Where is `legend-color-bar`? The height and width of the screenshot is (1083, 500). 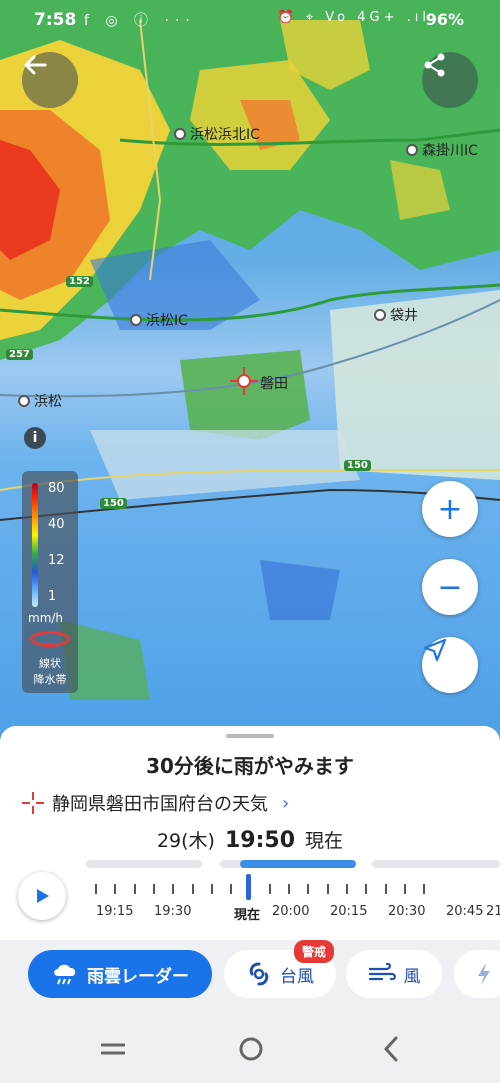 legend-color-bar is located at coordinates (35, 545).